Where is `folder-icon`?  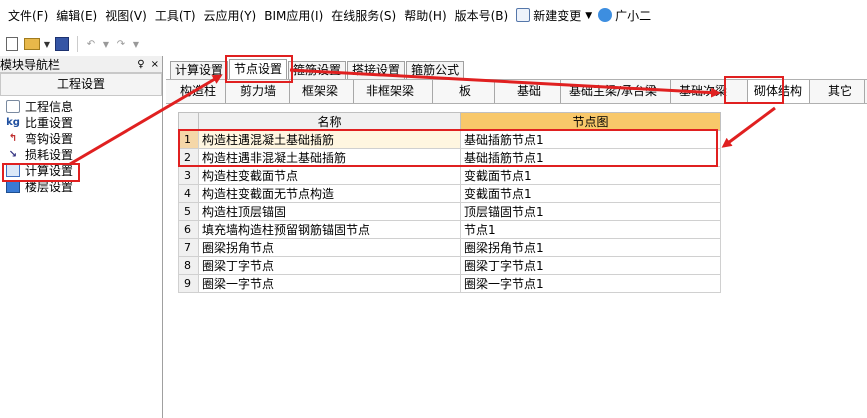
folder-icon is located at coordinates (32, 44).